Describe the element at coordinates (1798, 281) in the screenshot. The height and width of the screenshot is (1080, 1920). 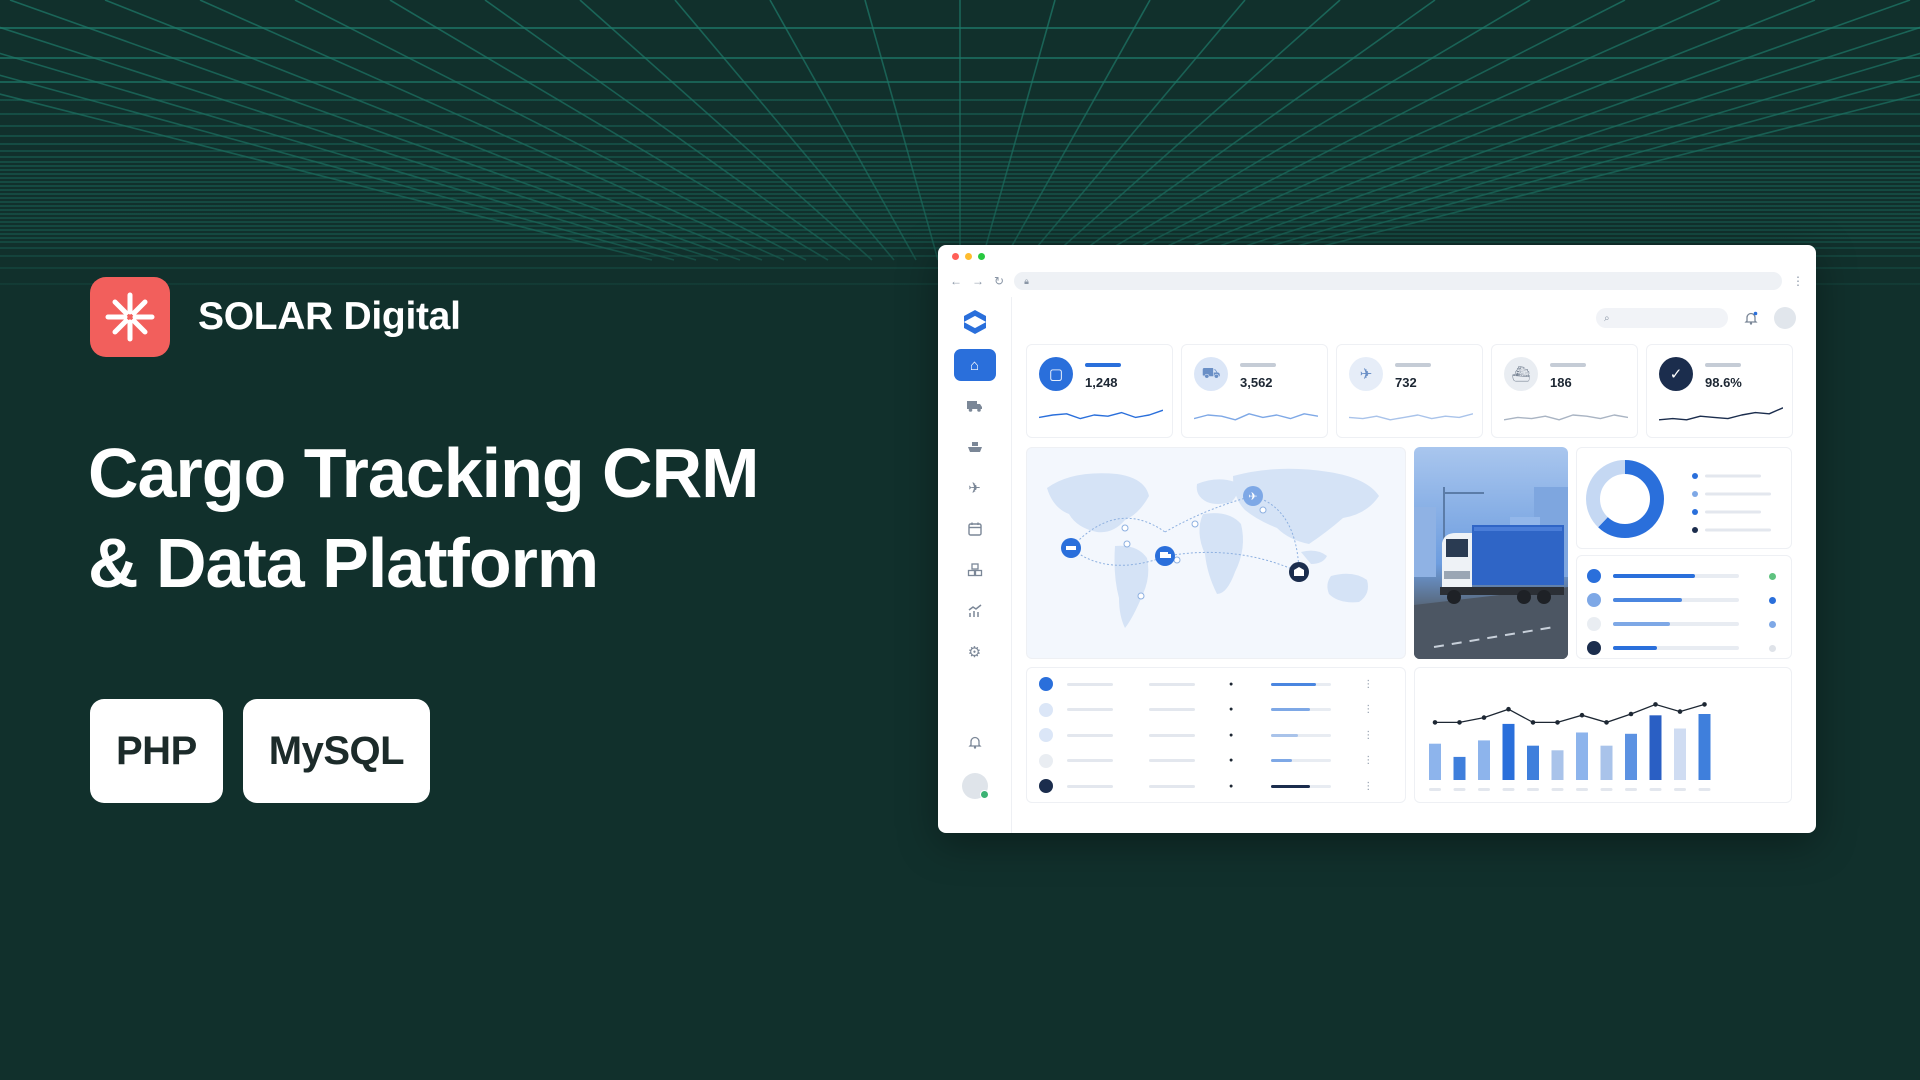
I see `browser-menu-icon: ⋮` at that location.